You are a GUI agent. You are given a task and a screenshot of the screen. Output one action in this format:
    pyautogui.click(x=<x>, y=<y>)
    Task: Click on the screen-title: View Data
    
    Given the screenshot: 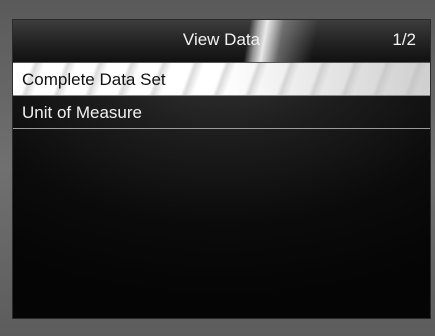 What is the action you would take?
    pyautogui.click(x=221, y=39)
    